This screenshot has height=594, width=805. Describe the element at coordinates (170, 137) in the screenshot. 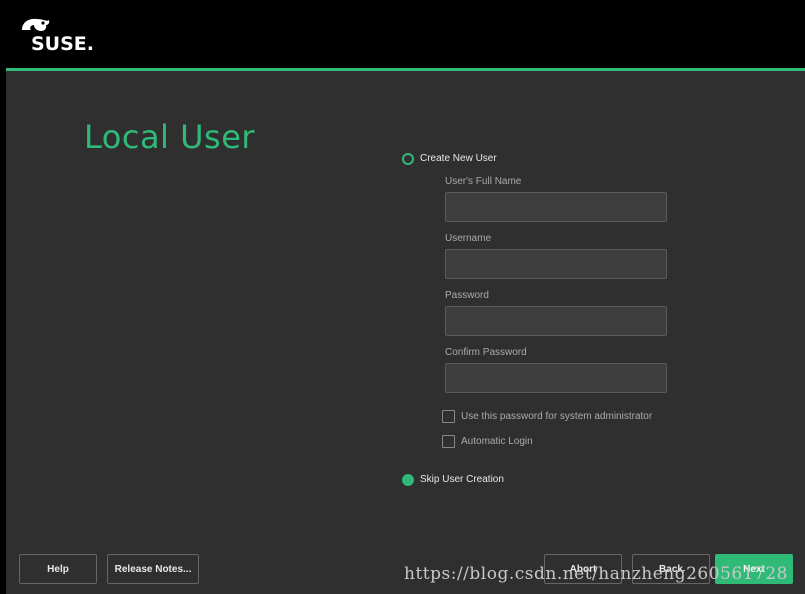

I see `page-title: Local User` at that location.